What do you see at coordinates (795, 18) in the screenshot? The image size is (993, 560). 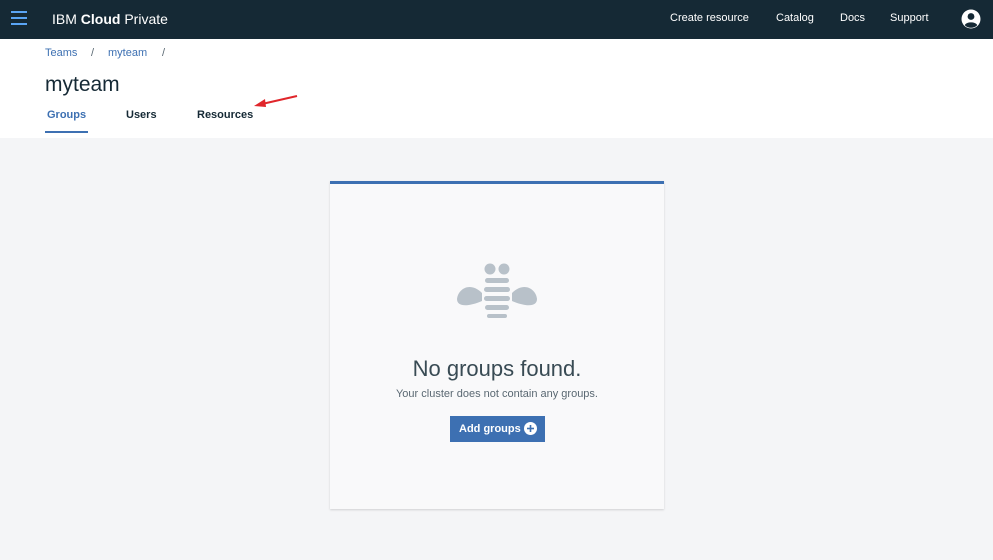 I see `nav-catalog: Catalog` at bounding box center [795, 18].